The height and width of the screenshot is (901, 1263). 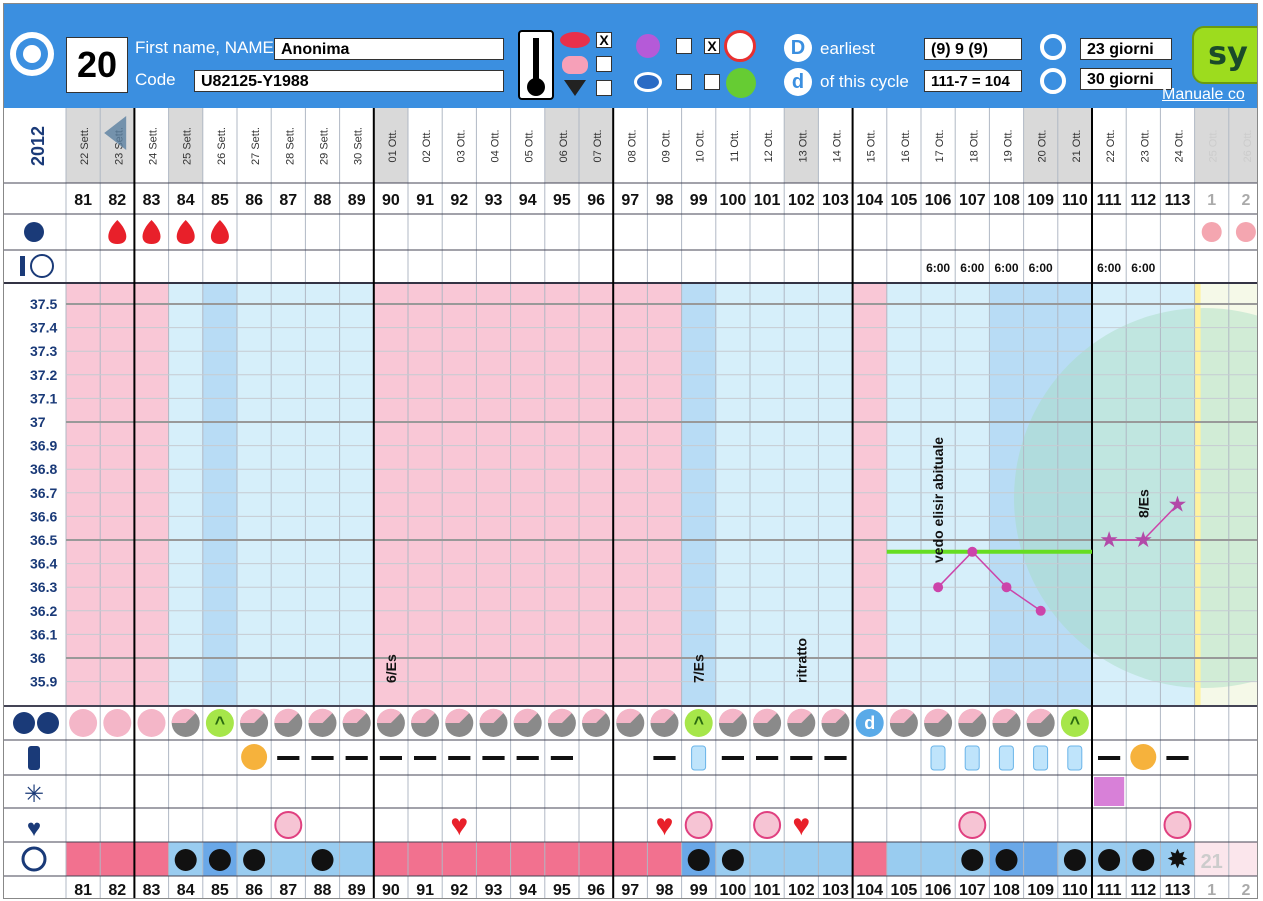 I want to click on peak-marker: ^, so click(x=698, y=723).